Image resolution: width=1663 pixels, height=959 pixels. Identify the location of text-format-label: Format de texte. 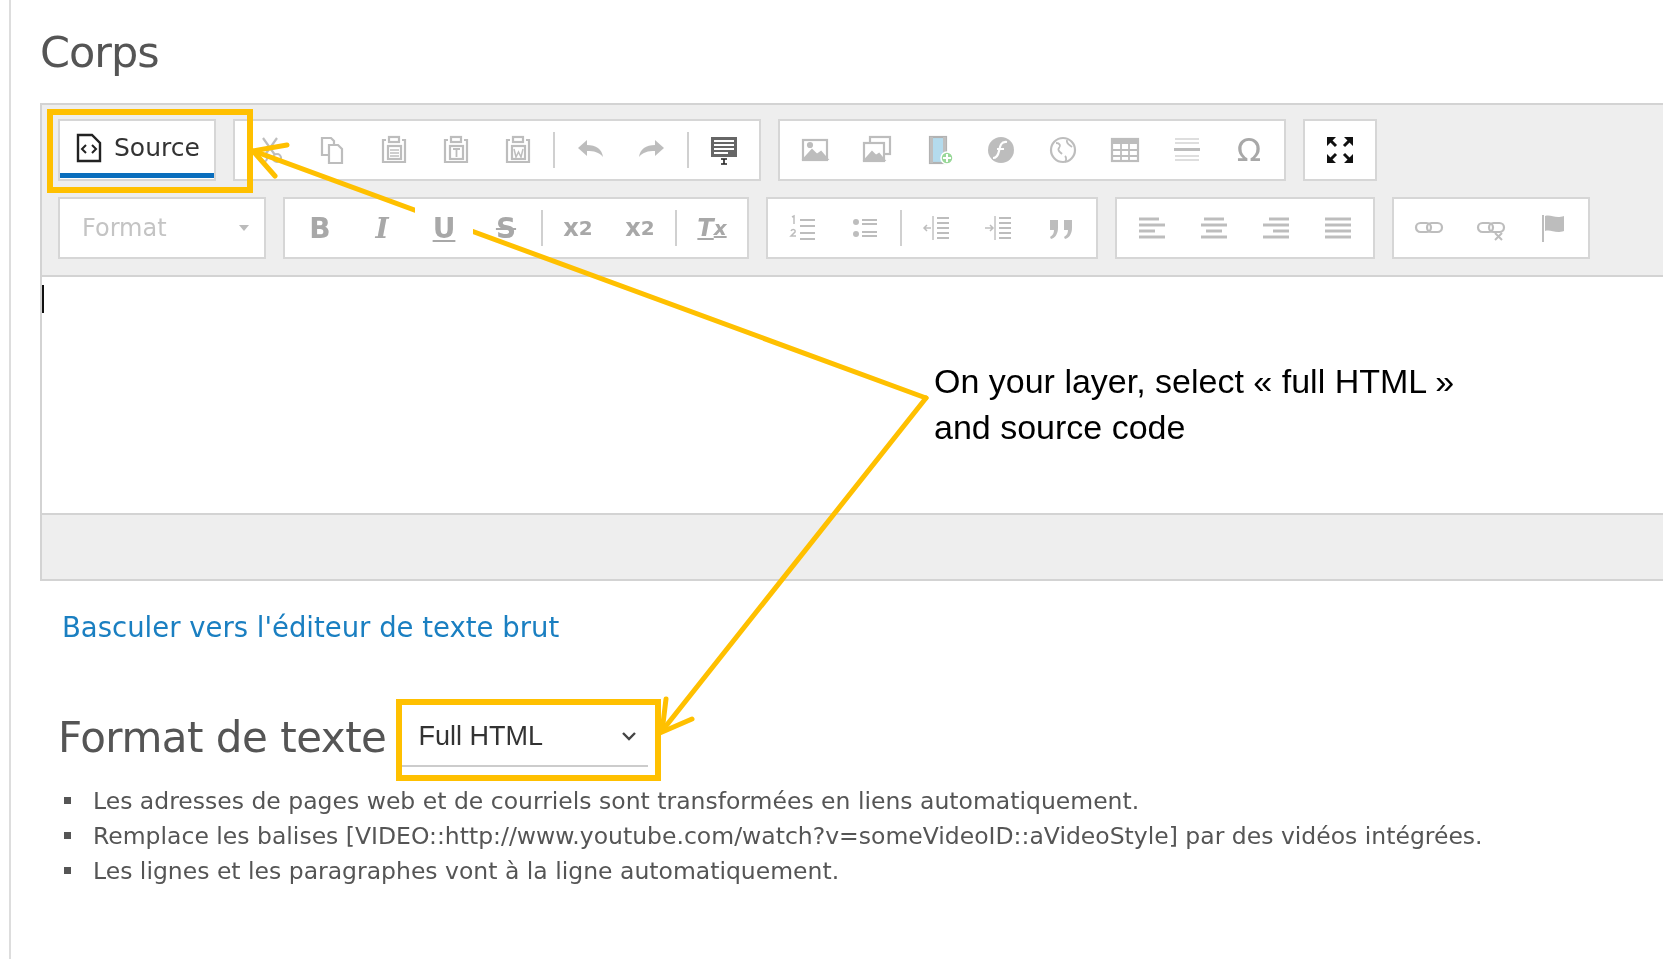
(222, 737).